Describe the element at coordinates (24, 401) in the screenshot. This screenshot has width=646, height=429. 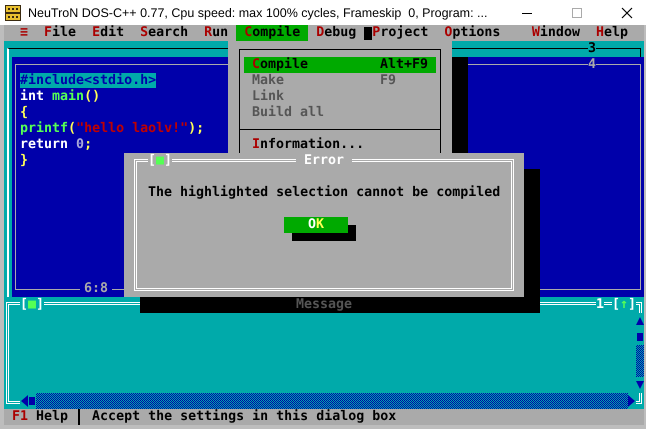
I see `scroll-left-arrow-icon` at that location.